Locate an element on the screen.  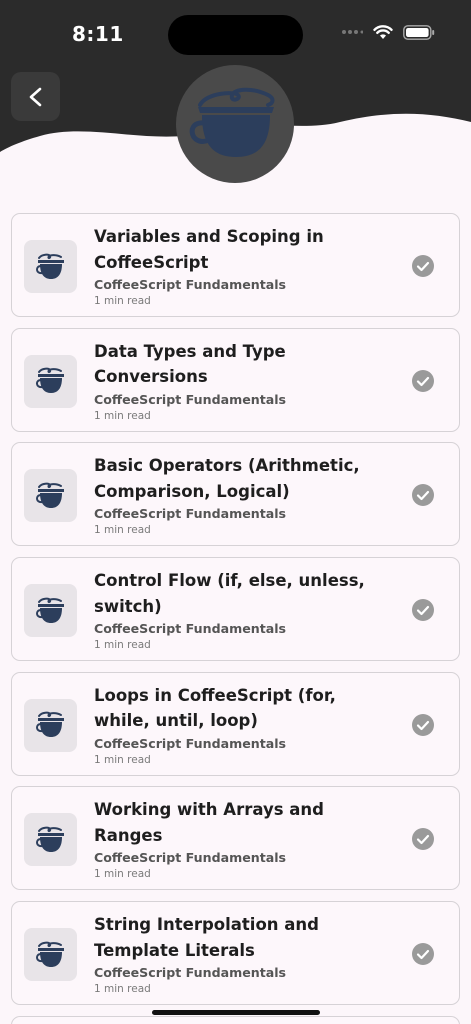
cellular-signal-icon is located at coordinates (352, 32).